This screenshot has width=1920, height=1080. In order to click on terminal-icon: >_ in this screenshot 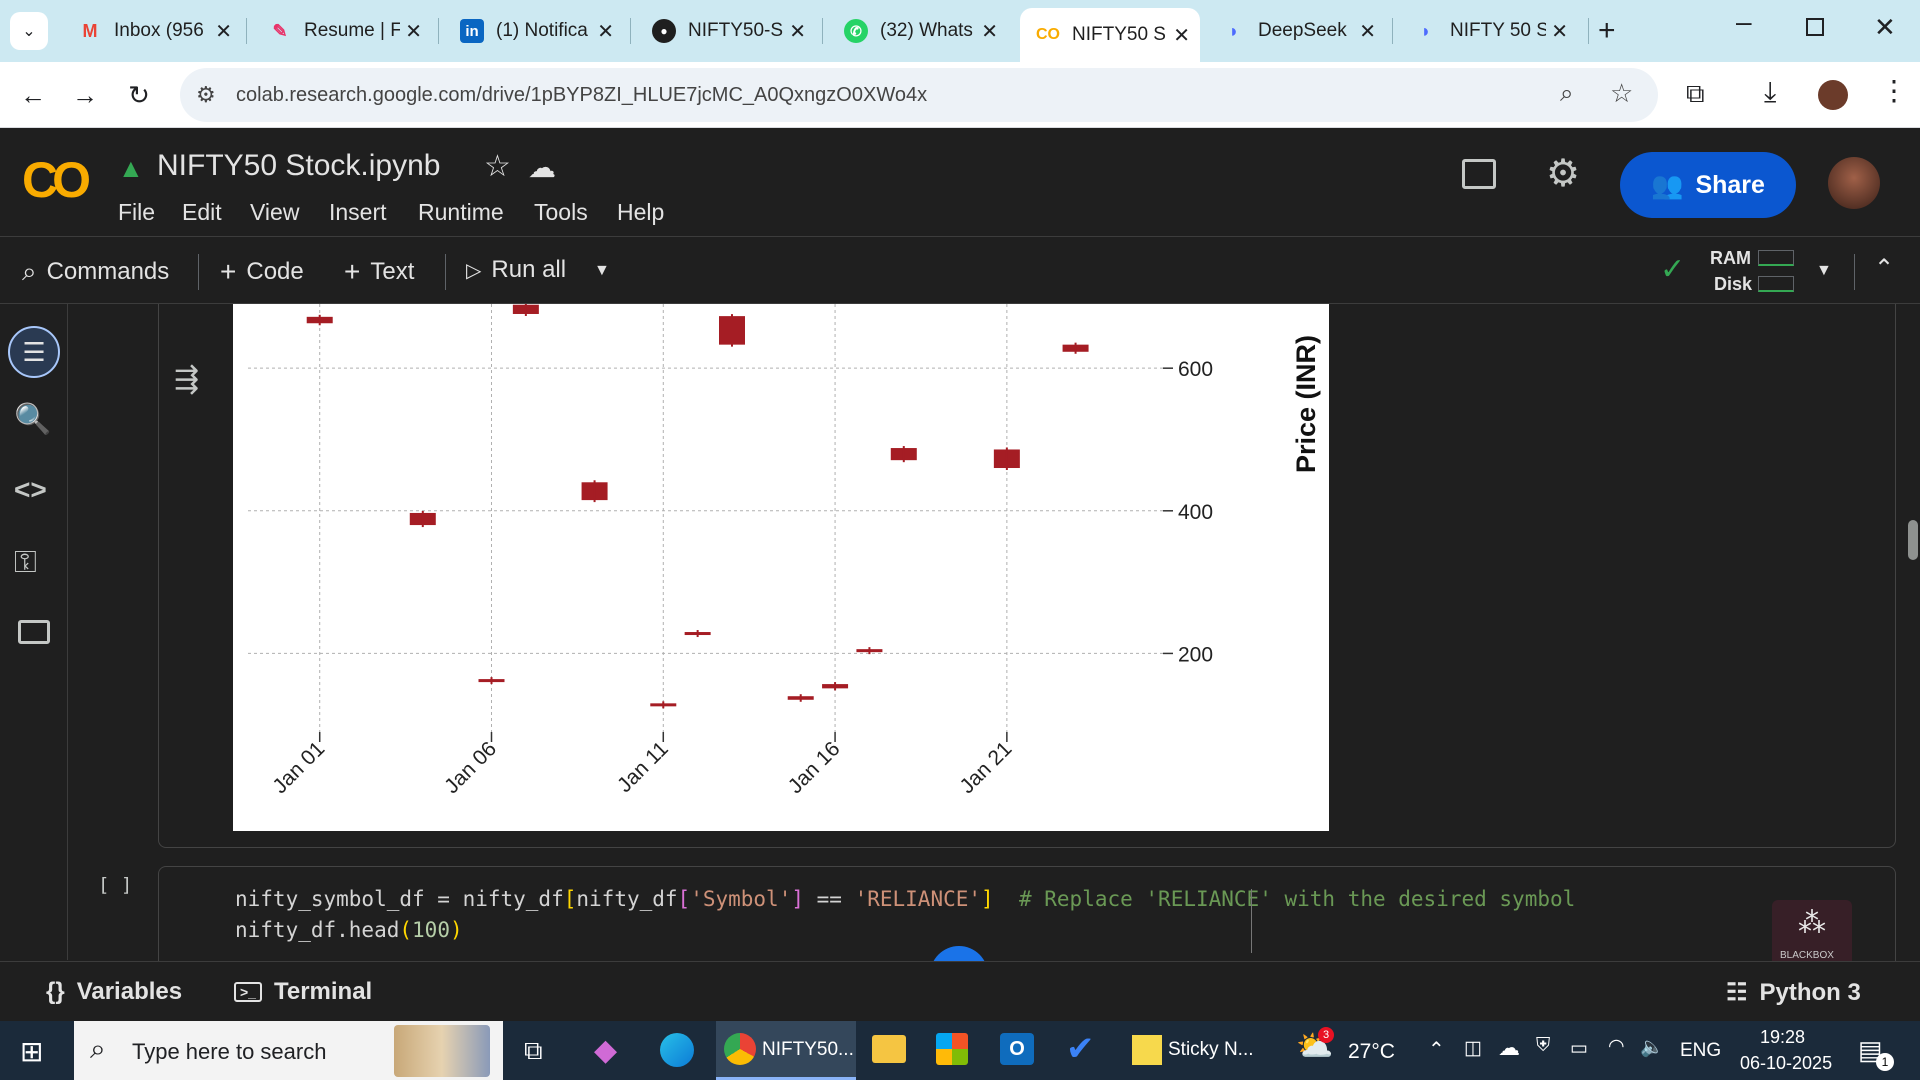, I will do `click(248, 992)`.